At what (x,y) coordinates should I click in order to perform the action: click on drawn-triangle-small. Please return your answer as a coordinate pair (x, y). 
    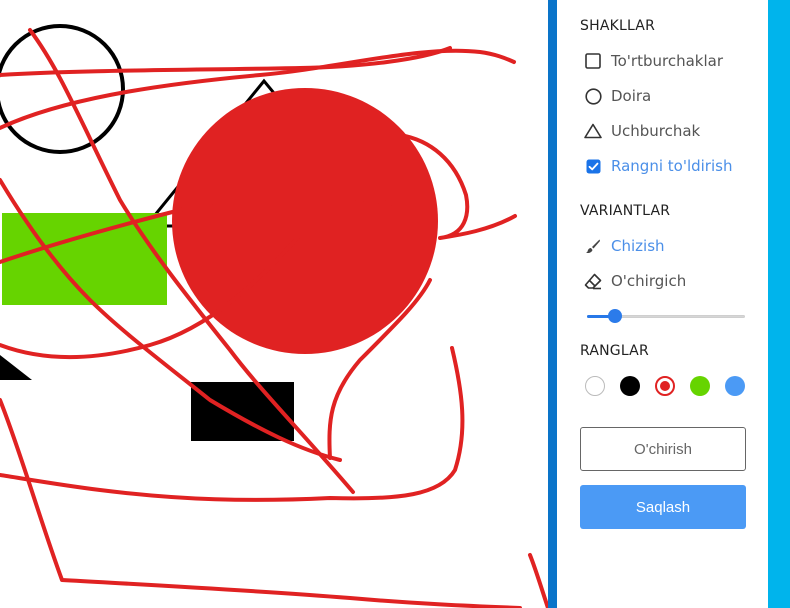
    Looking at the image, I should click on (16, 367).